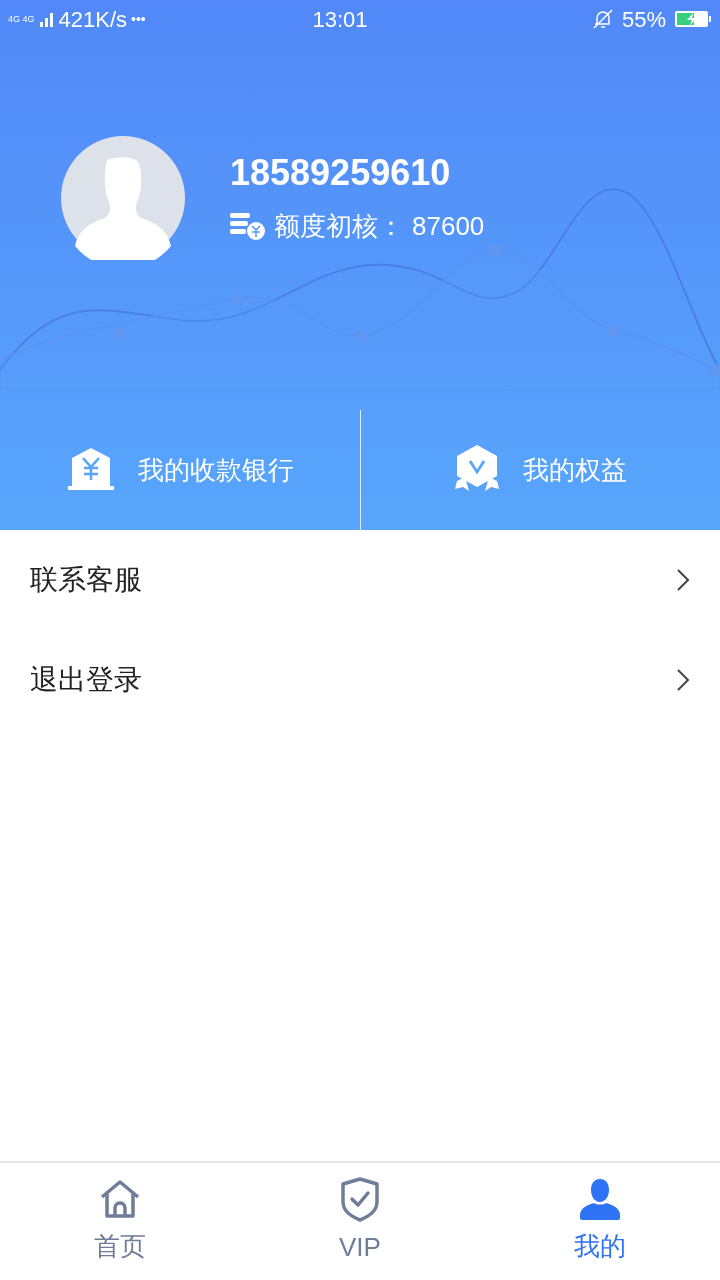 This screenshot has width=720, height=1280. What do you see at coordinates (643, 19) in the screenshot?
I see `battery-percent: 55%` at bounding box center [643, 19].